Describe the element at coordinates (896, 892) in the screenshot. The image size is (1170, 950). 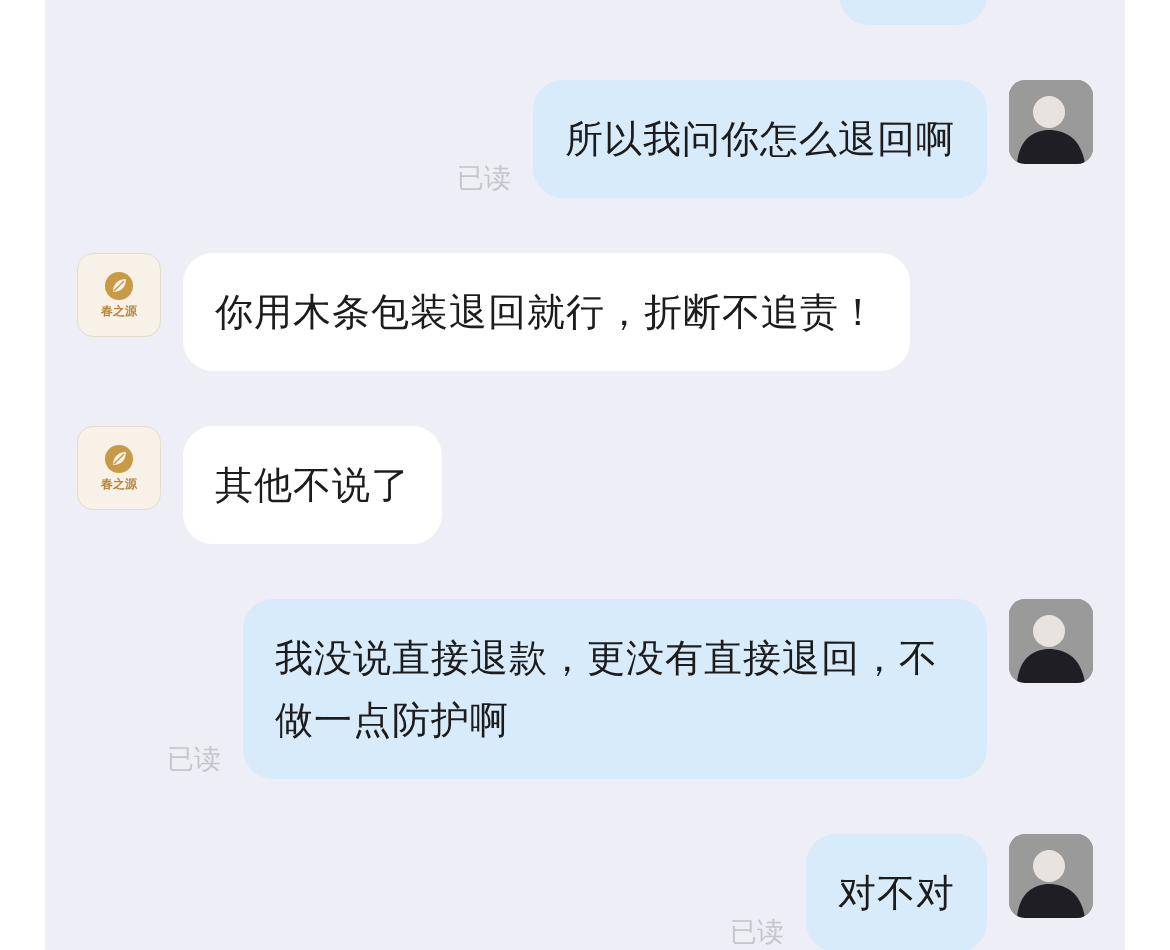
I see `message-bubble: 对不对` at that location.